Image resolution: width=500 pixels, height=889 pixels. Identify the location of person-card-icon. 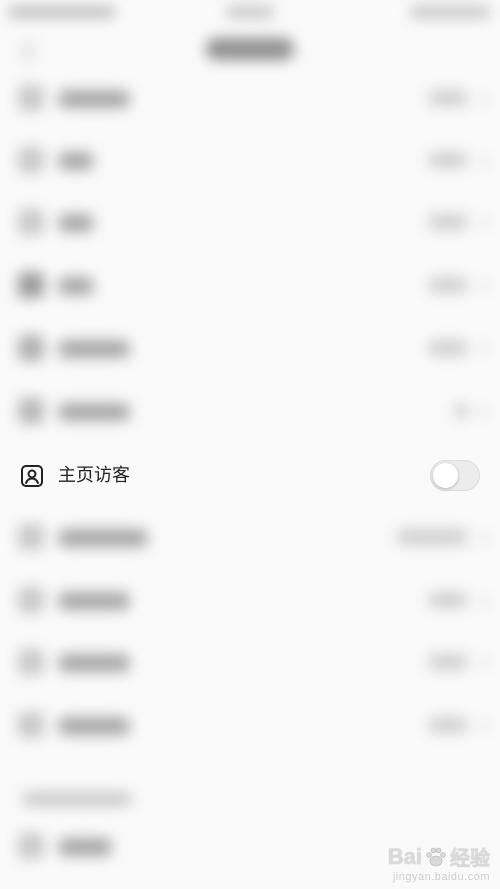
(32, 476).